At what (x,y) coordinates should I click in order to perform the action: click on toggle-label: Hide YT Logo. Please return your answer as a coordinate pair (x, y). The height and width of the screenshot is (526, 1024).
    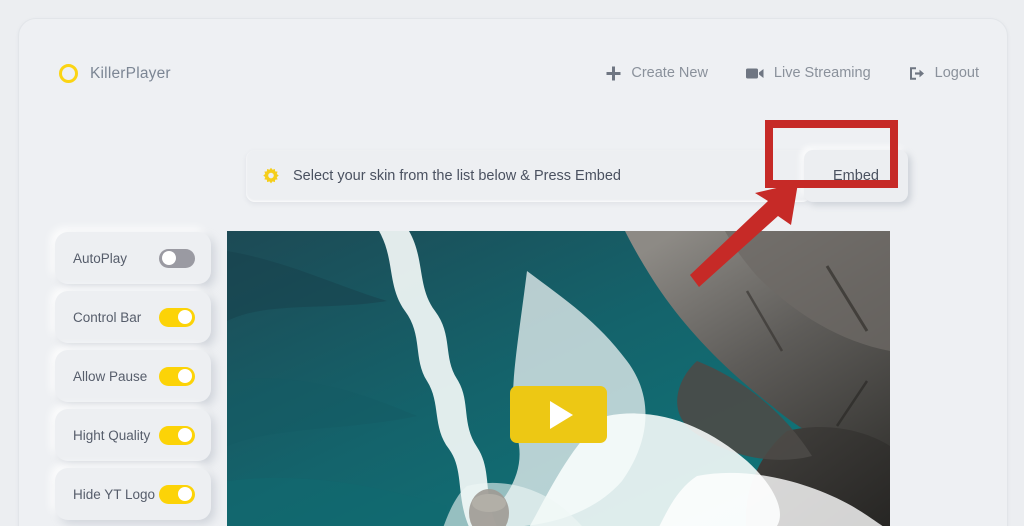
    Looking at the image, I should click on (114, 494).